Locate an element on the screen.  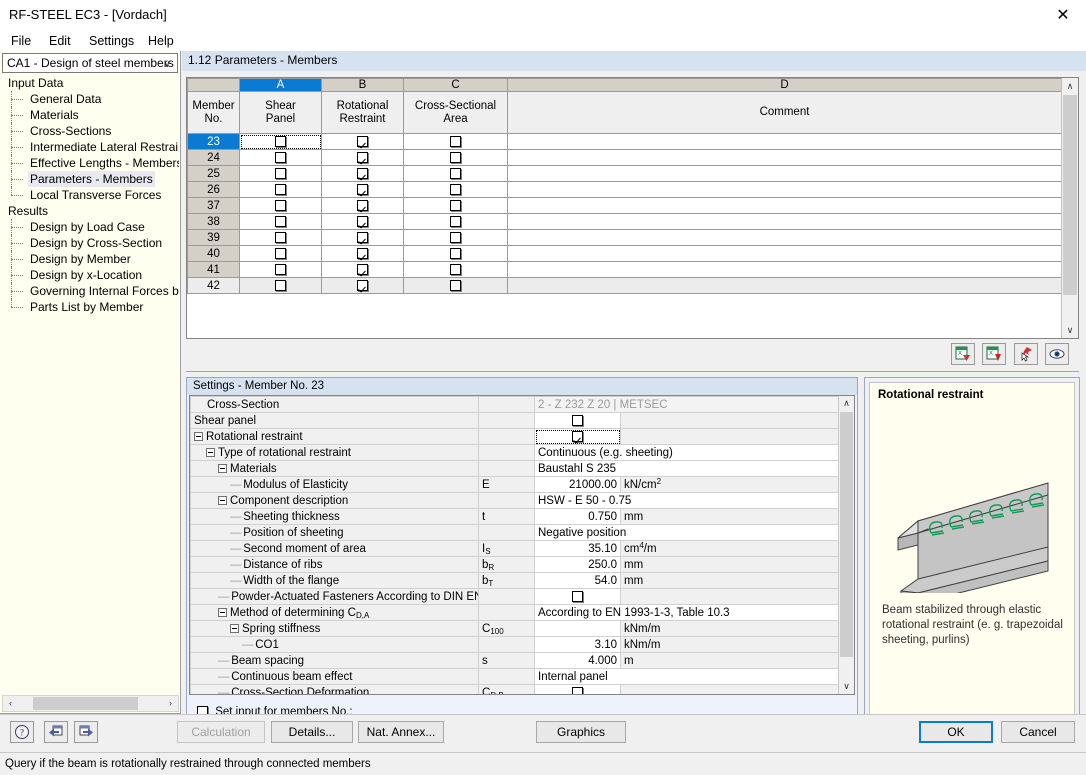
row-header-member-no: 42 is located at coordinates (213, 285).